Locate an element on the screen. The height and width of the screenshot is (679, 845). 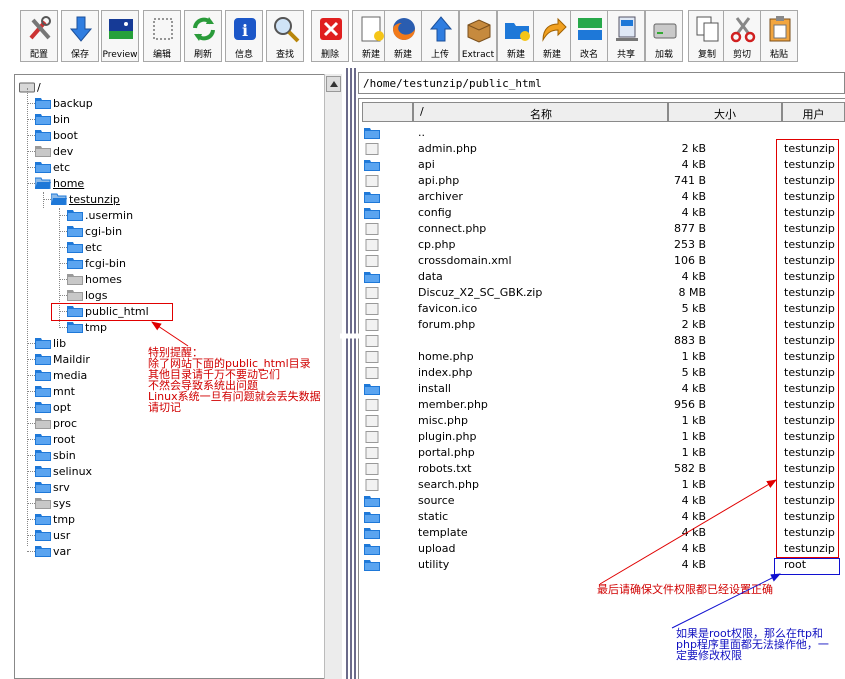
arrow-to-owner-column is located at coordinates (688, 532).